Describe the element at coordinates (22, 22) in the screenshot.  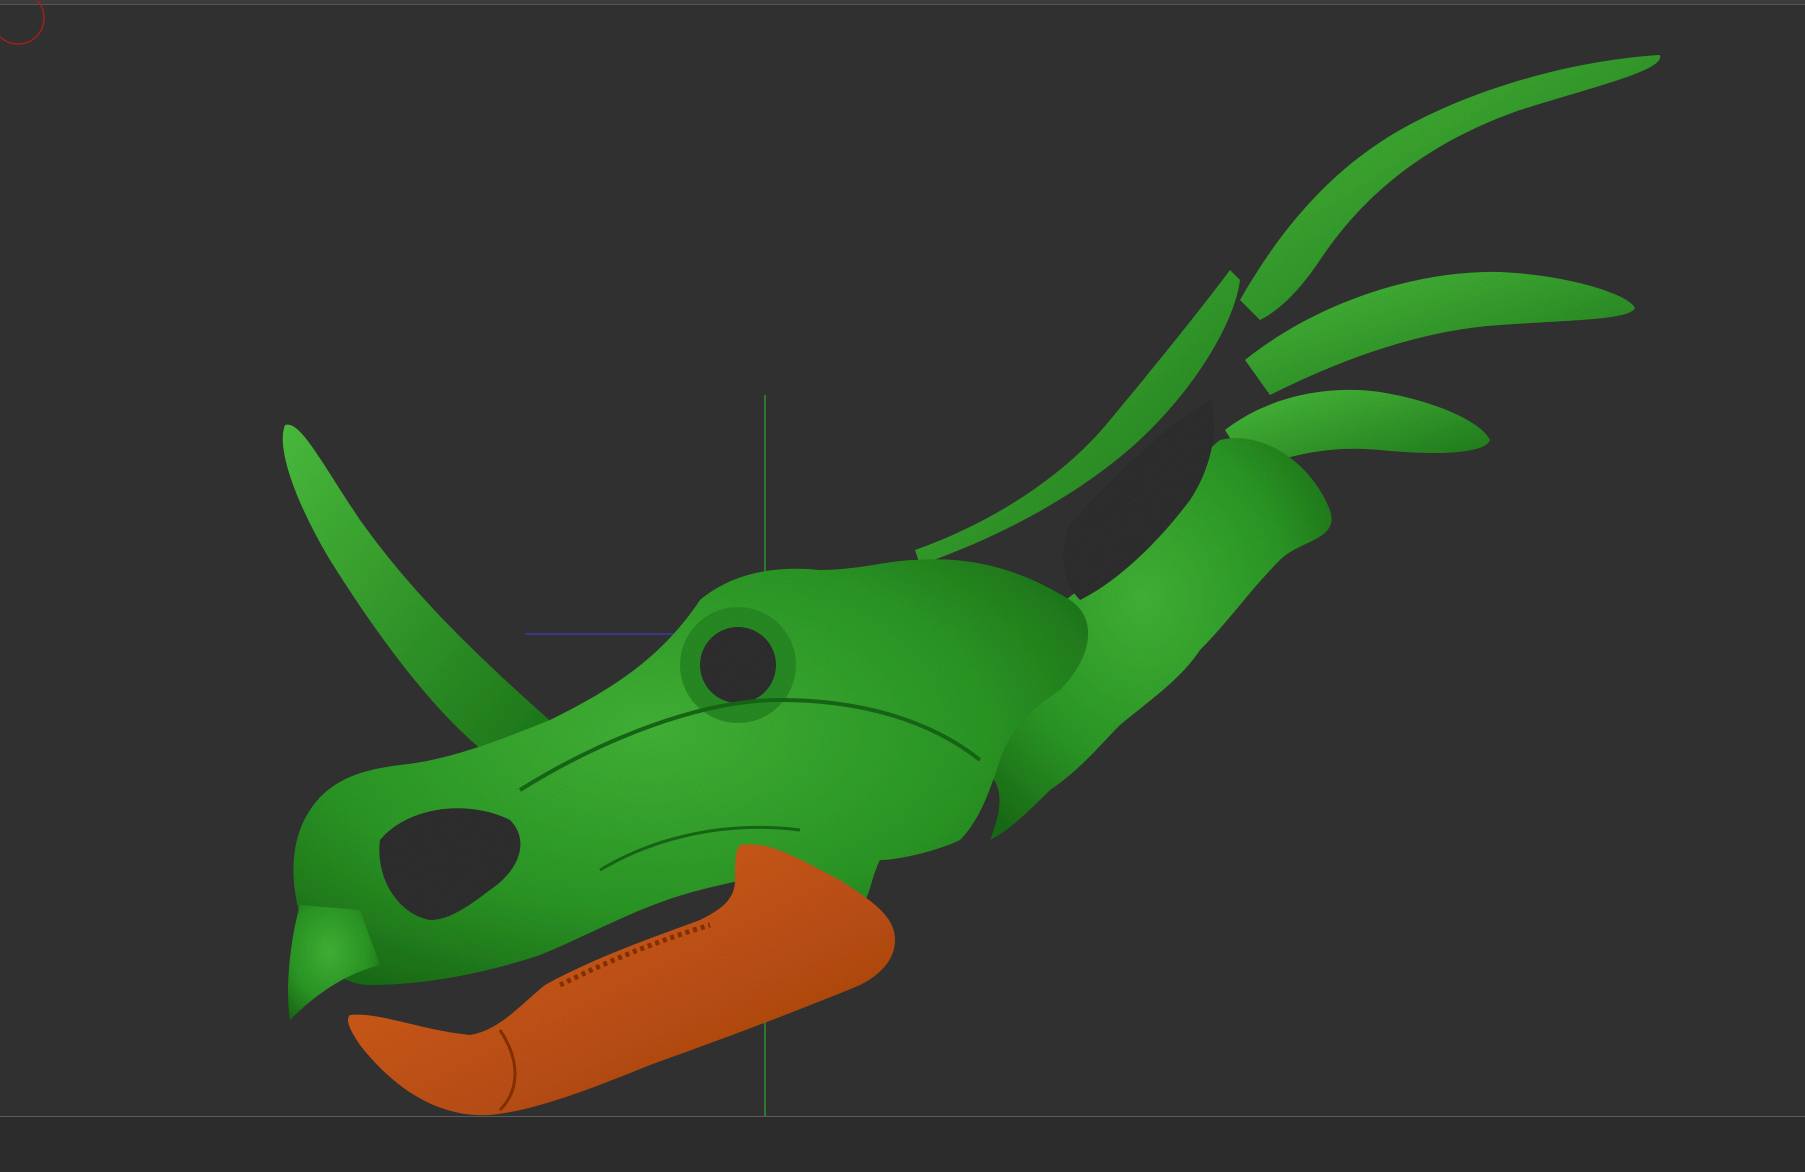
I see `corner-circle-icon` at that location.